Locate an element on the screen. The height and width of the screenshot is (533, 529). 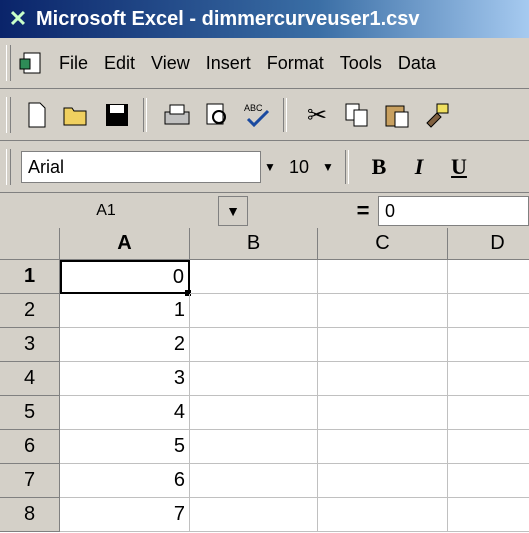
cell-a1: 0 is located at coordinates (125, 277).